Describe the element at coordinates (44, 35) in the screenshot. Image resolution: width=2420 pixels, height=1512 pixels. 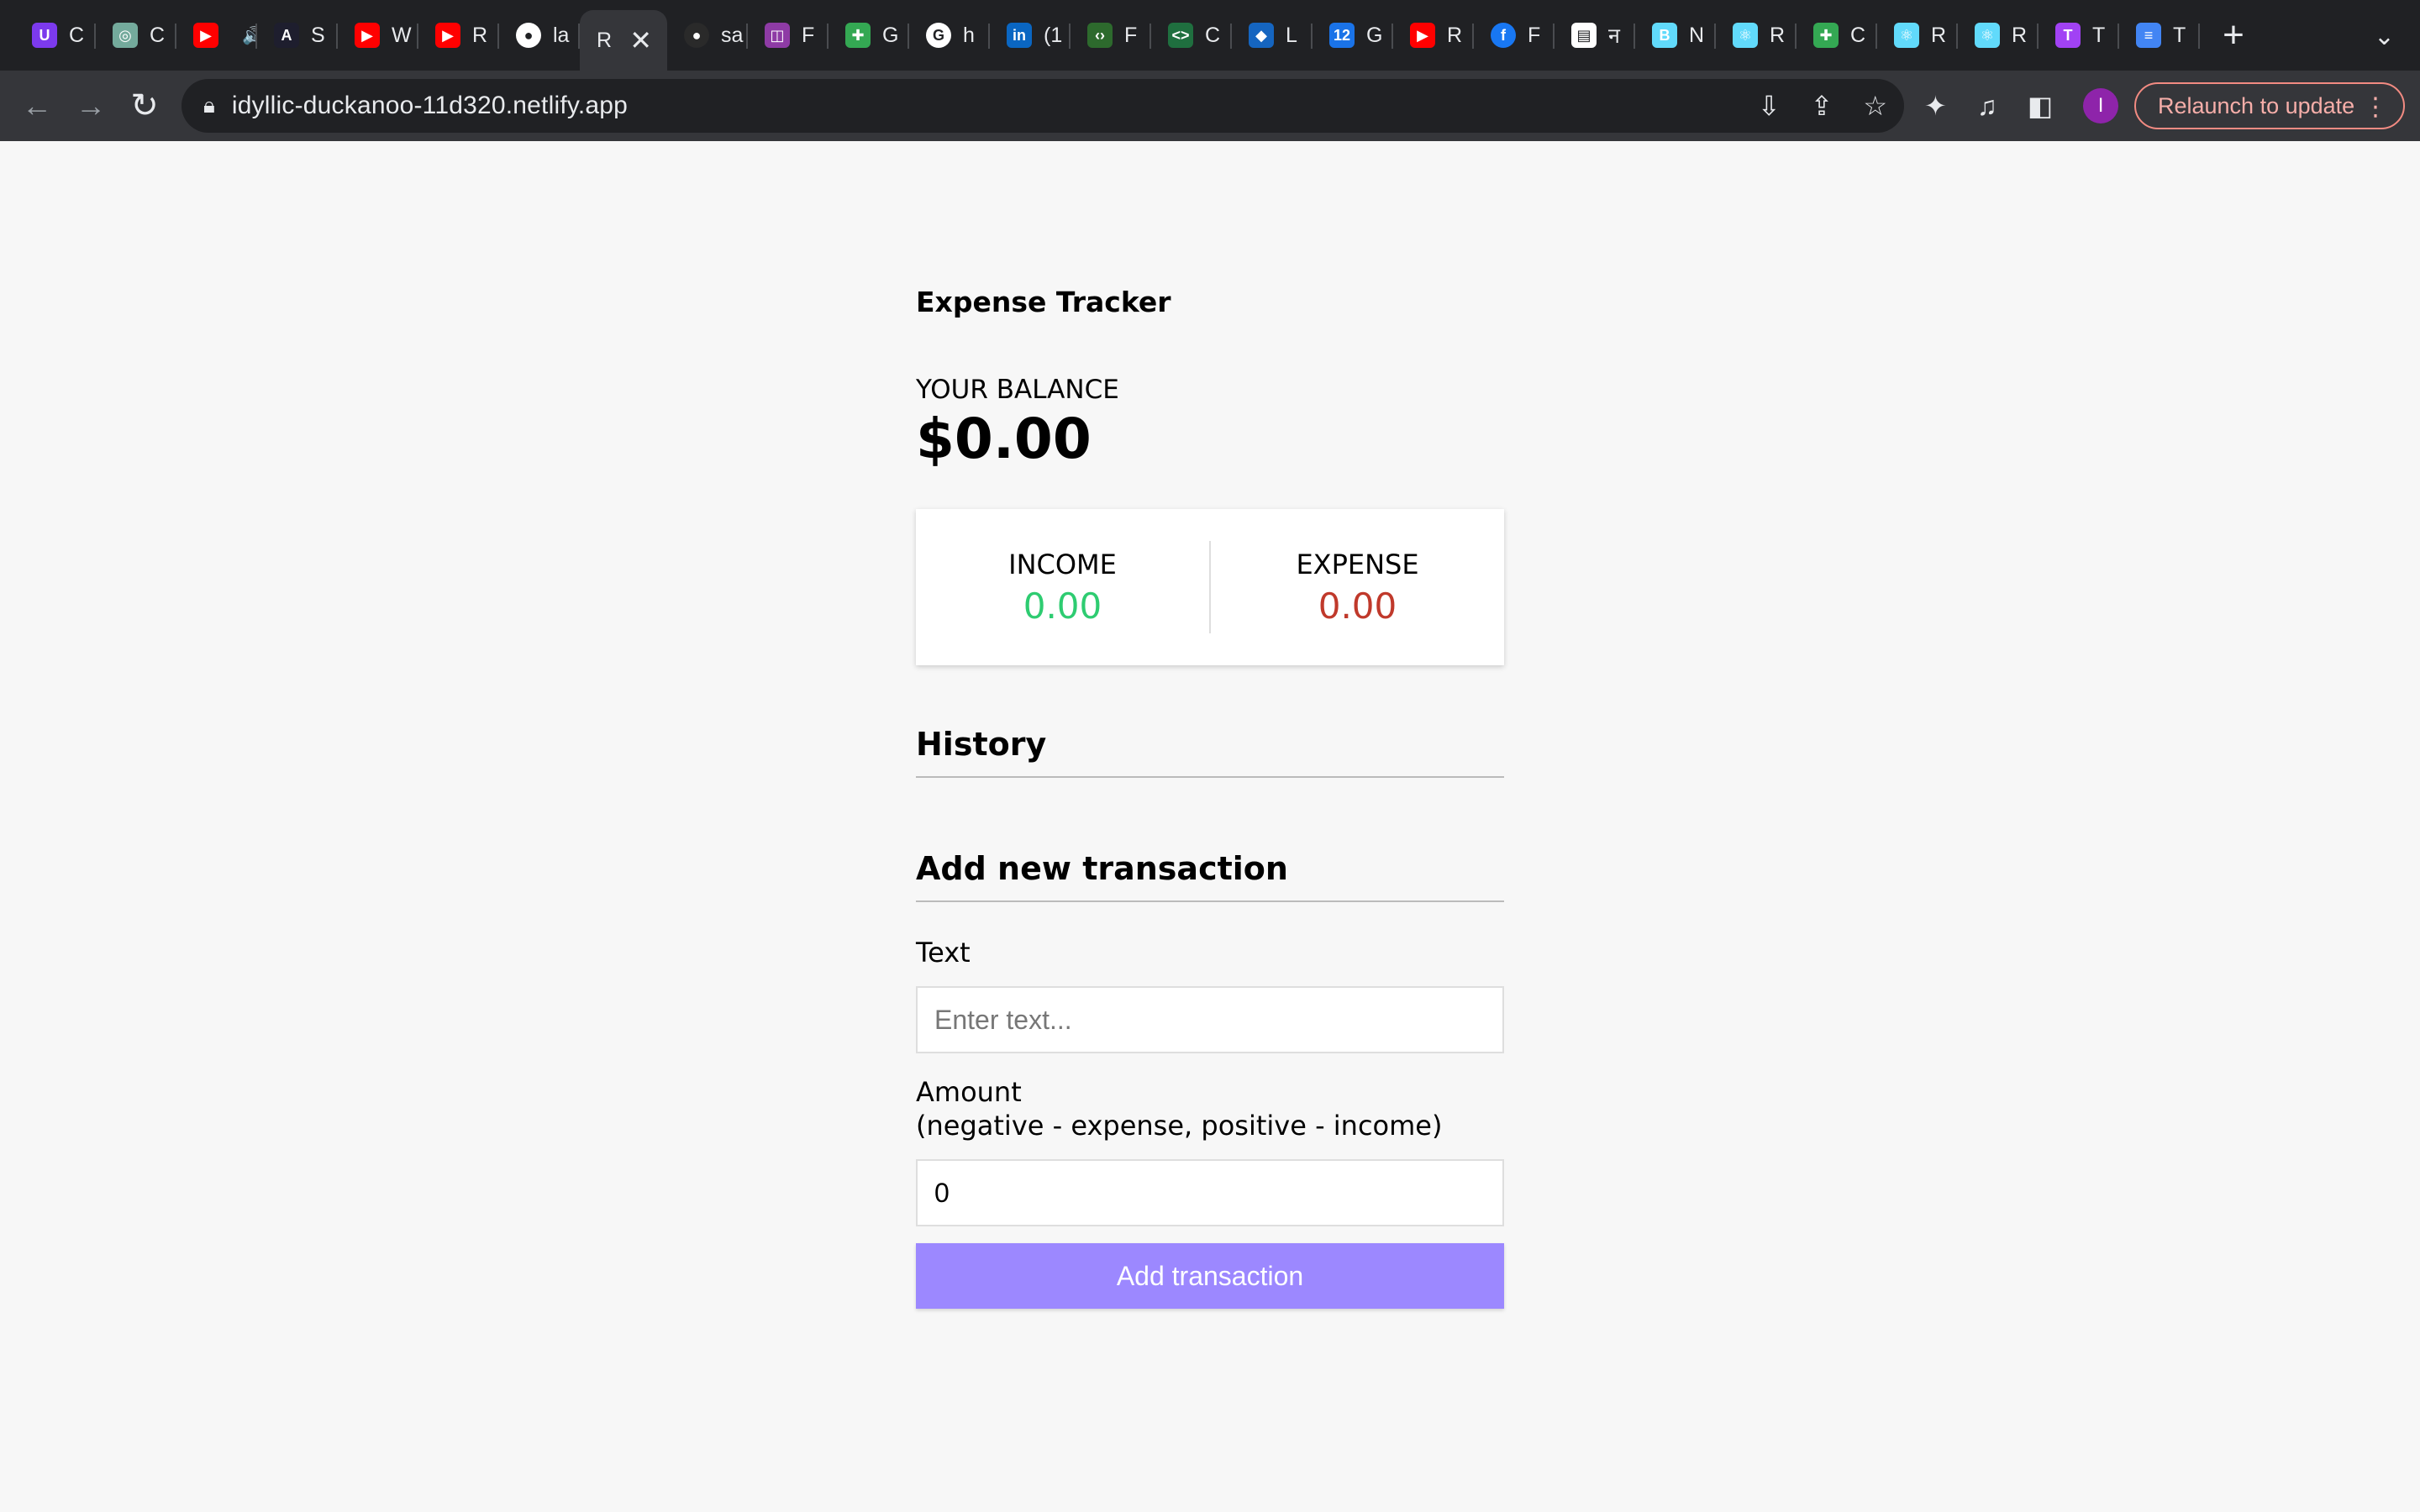
I see `shield-u-icon: U` at that location.